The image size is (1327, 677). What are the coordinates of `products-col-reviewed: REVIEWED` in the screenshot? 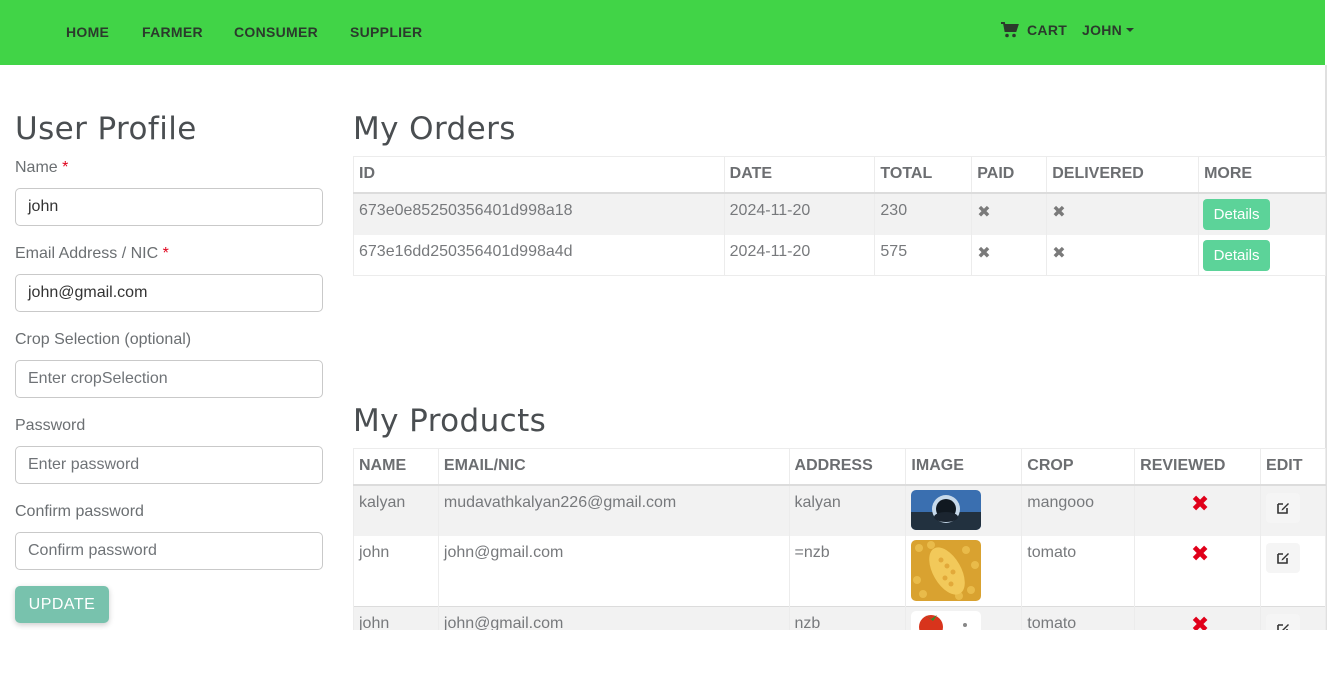 It's located at (1198, 467).